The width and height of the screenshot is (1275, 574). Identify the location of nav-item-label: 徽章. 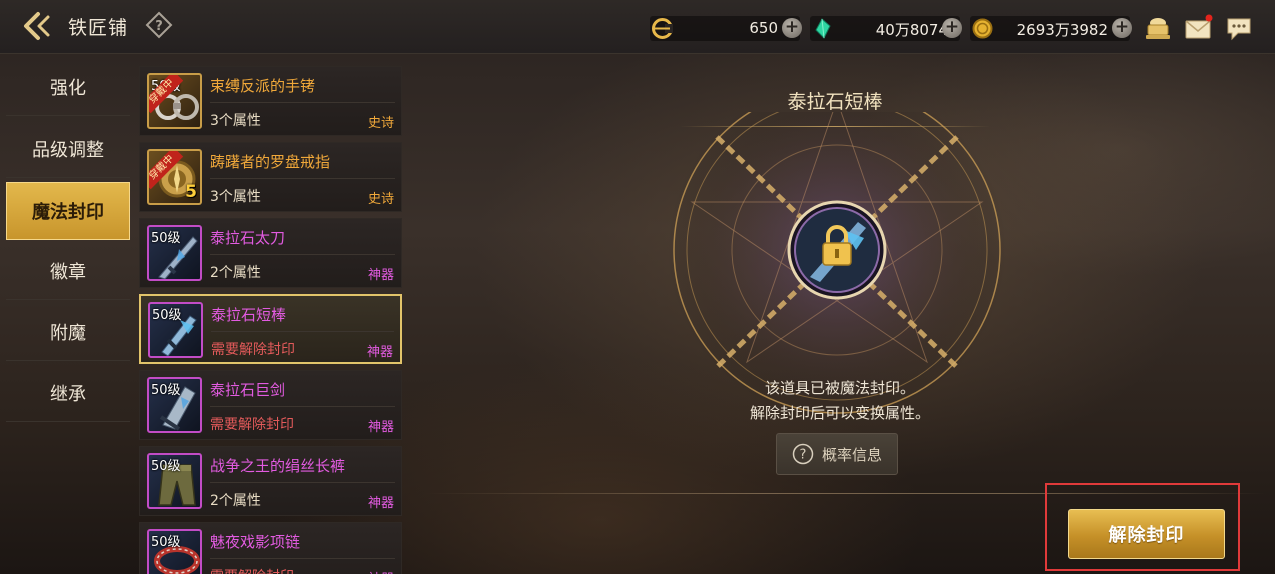
(68, 272).